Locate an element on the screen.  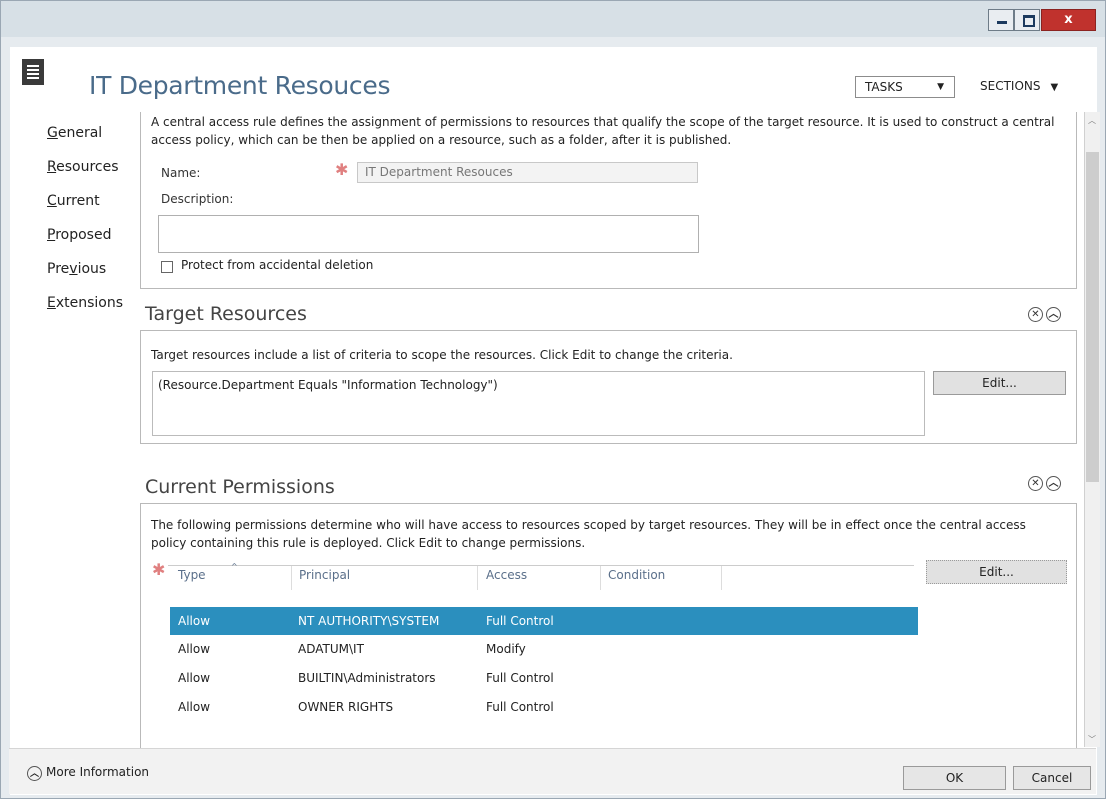
column-header-condition: Condition is located at coordinates (636, 575).